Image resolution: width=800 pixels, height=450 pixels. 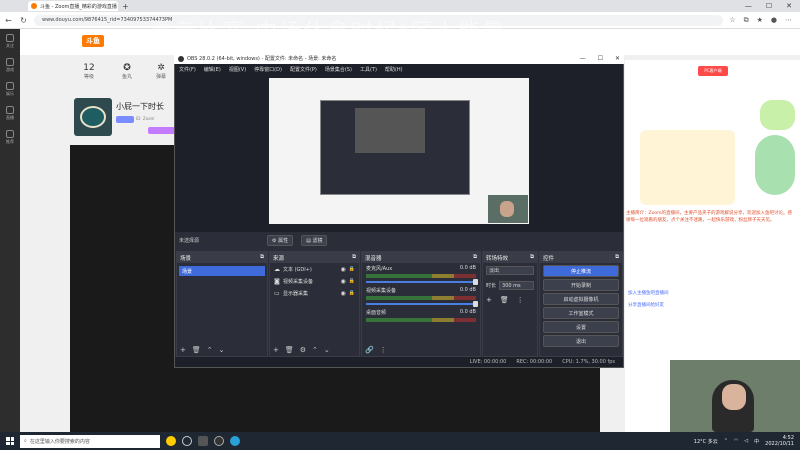 What do you see at coordinates (504, 300) in the screenshot?
I see `remove-transition-icon: 🗑` at bounding box center [504, 300].